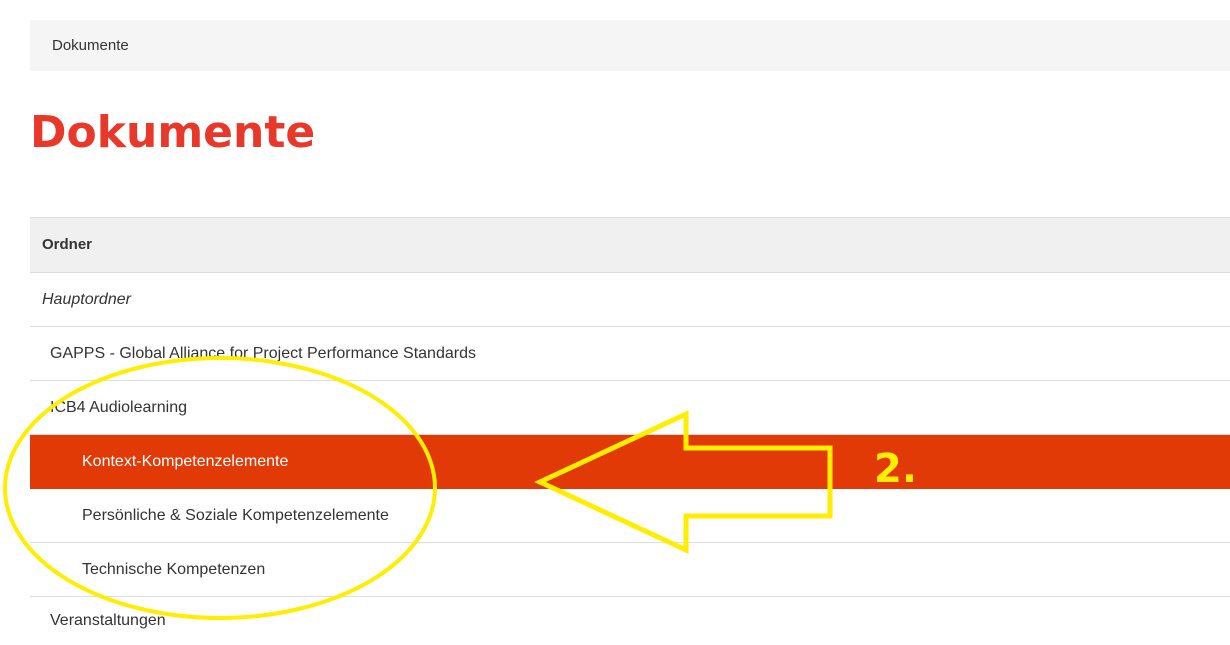 The width and height of the screenshot is (1230, 645). What do you see at coordinates (630, 245) in the screenshot?
I see `table-header-folder: Ordner` at bounding box center [630, 245].